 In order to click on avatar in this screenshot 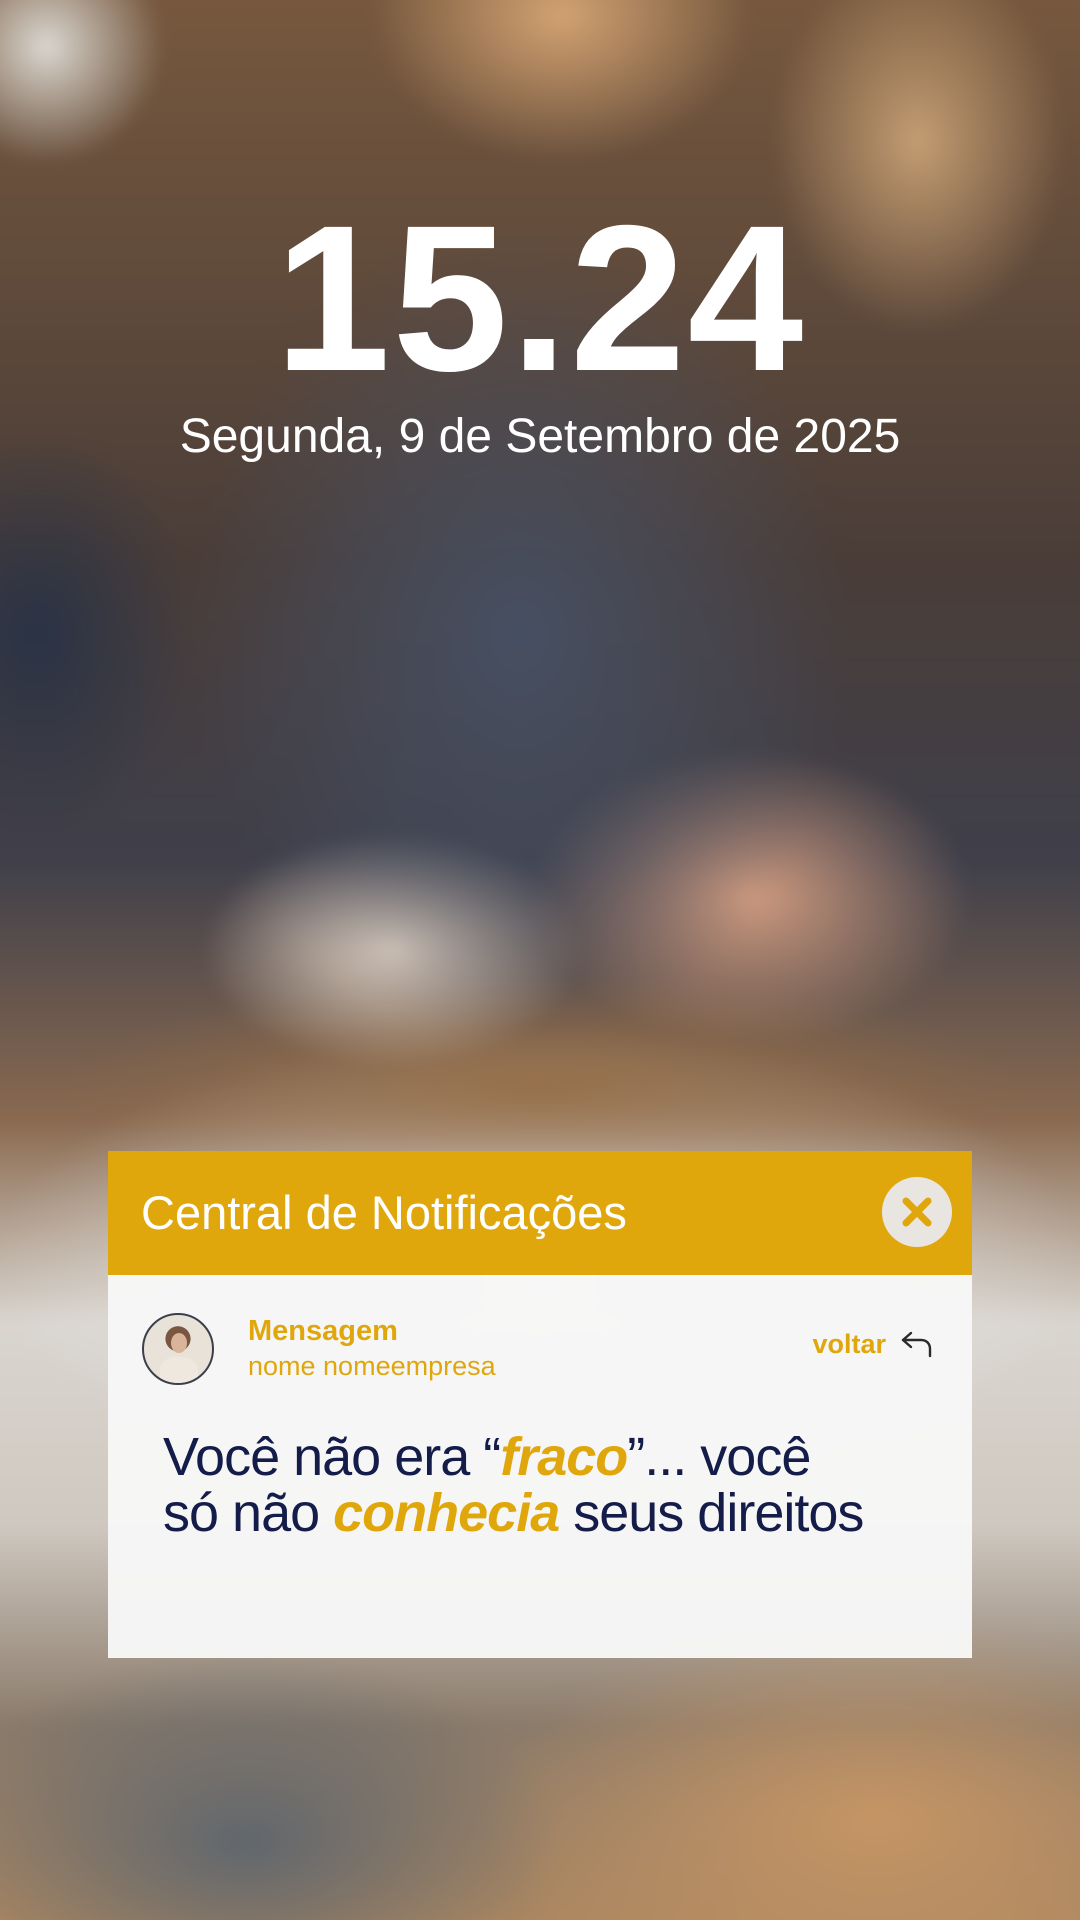, I will do `click(178, 1349)`.